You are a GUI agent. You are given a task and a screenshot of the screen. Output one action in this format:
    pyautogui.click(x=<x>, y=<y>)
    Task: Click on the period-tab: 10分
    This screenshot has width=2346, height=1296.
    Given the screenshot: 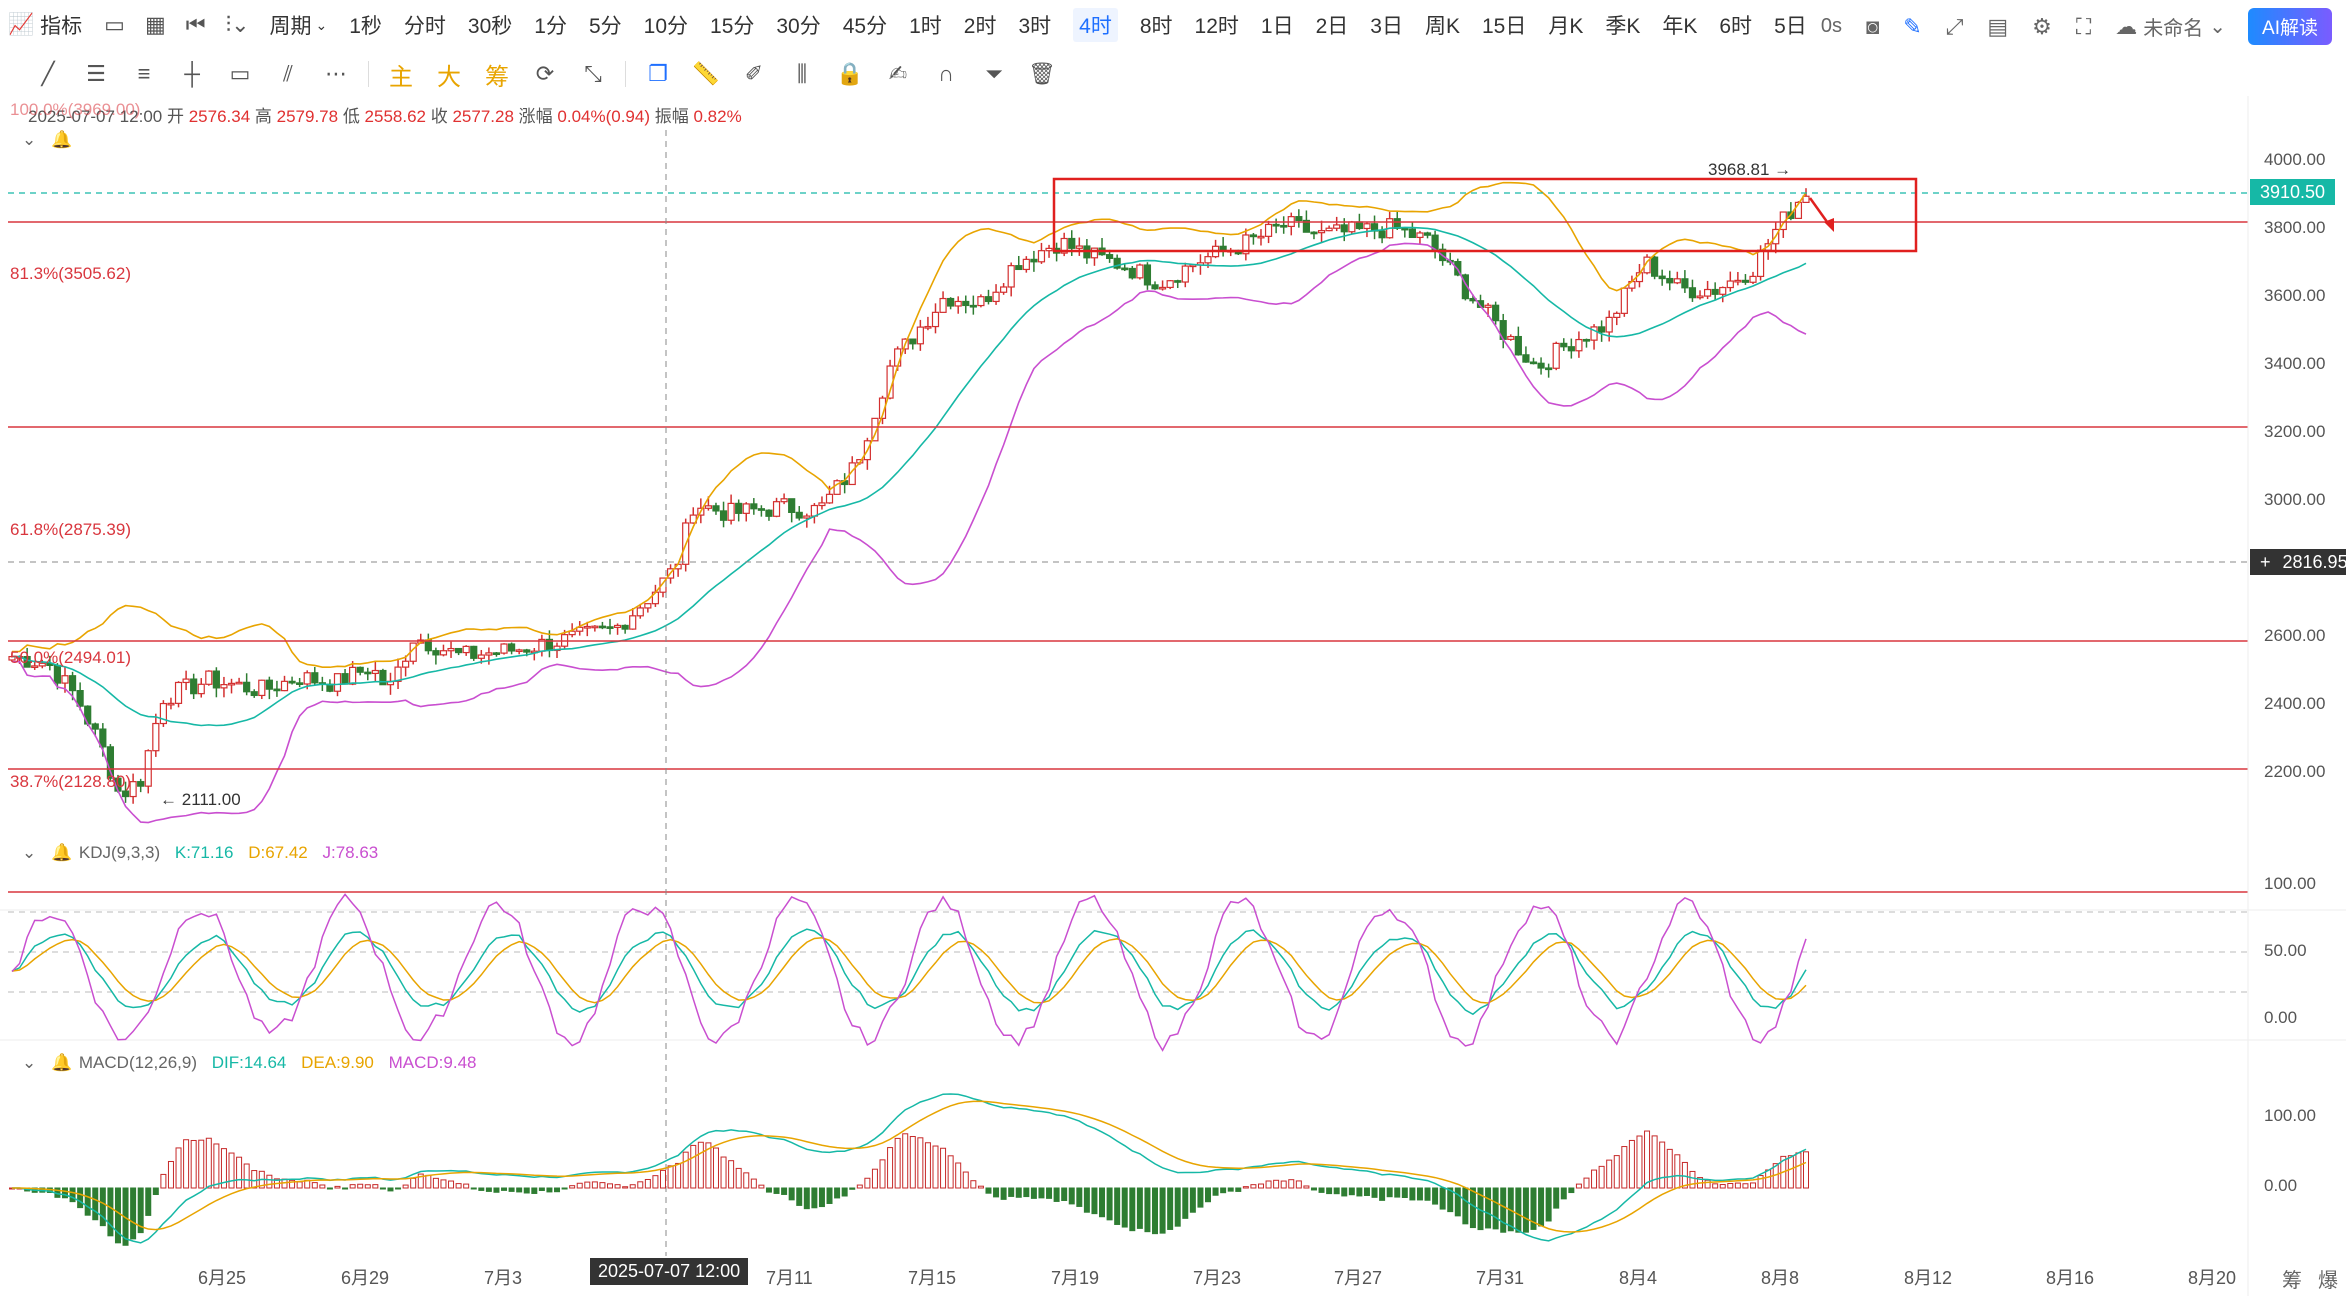 What is the action you would take?
    pyautogui.click(x=666, y=25)
    